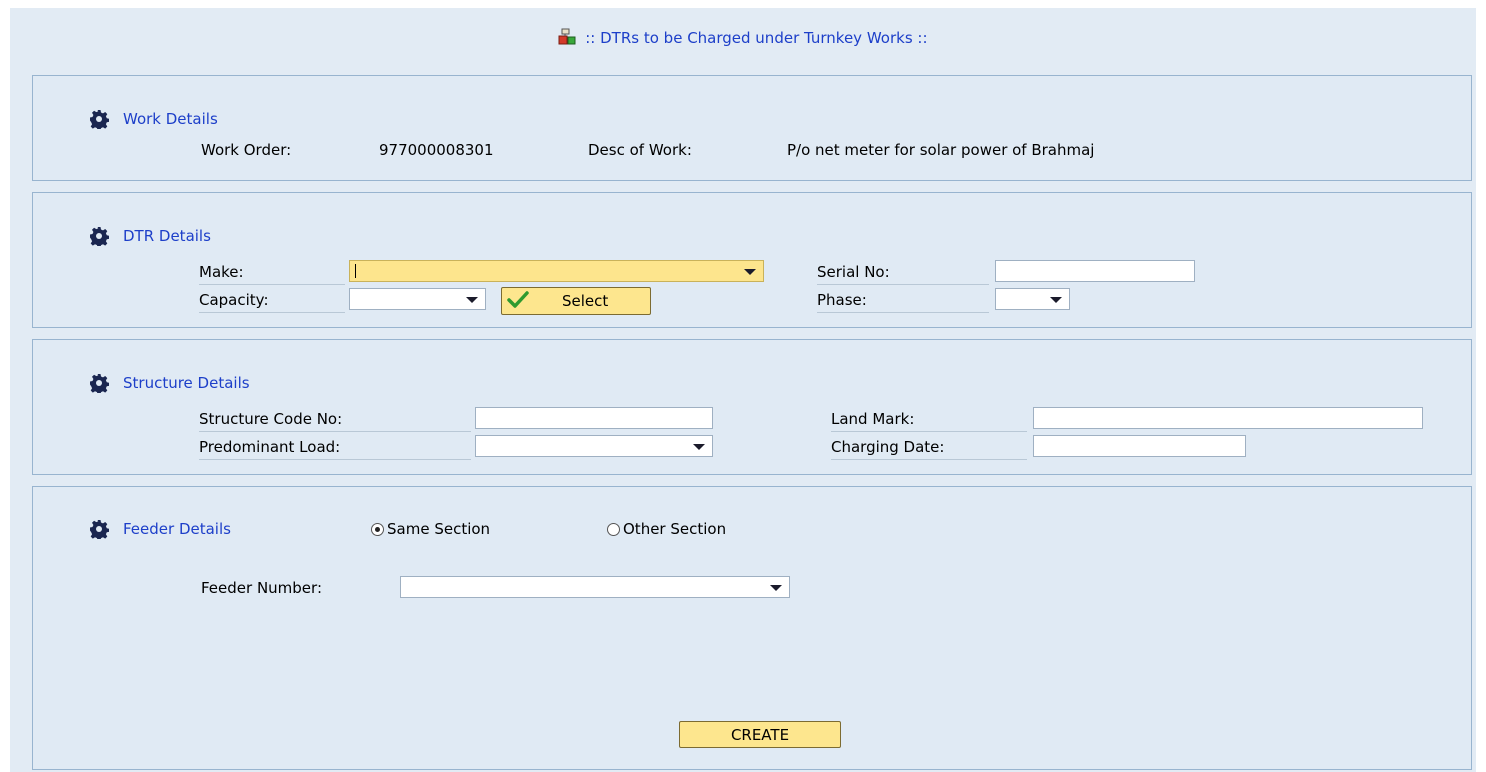 The image size is (1486, 772). Describe the element at coordinates (272, 302) in the screenshot. I see `capacity-label: Capacity:` at that location.